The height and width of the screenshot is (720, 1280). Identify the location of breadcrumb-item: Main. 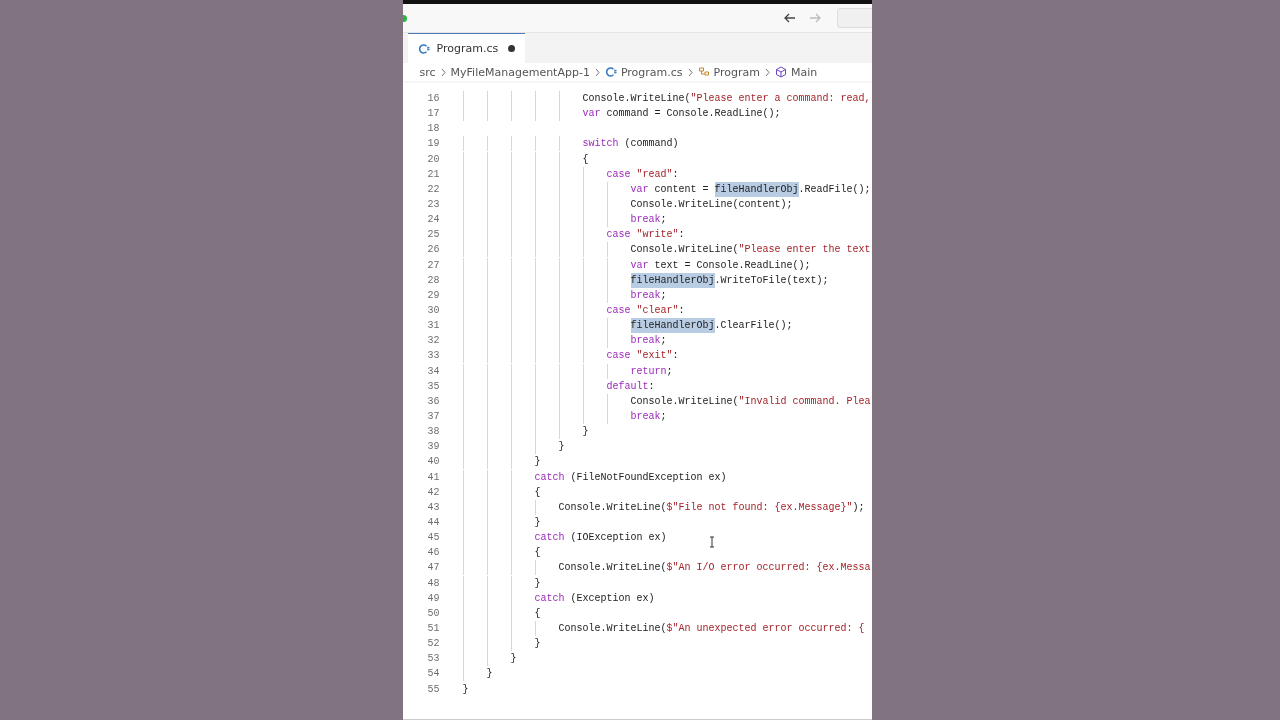
(796, 72).